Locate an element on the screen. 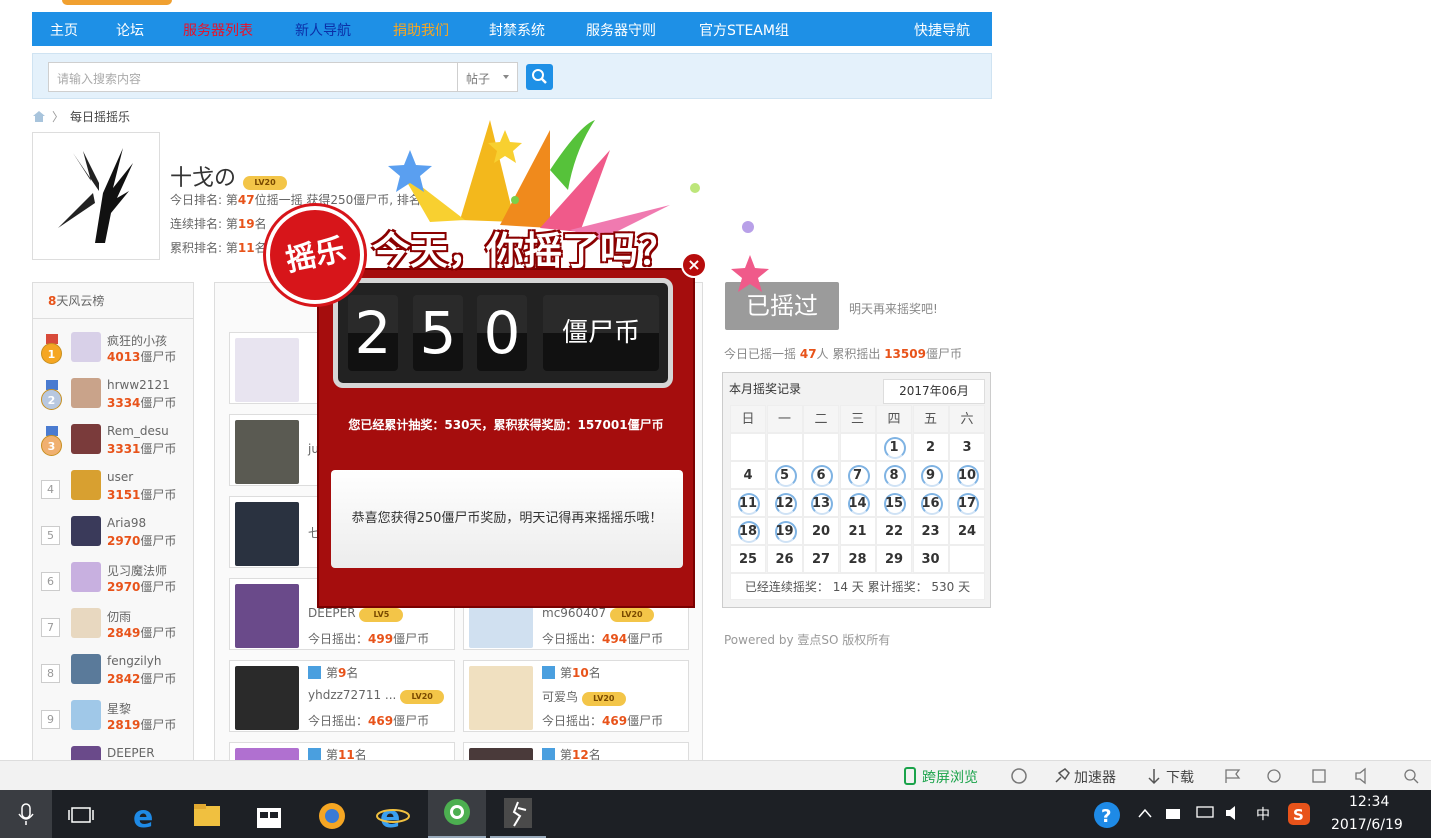 The width and height of the screenshot is (1431, 838). rank-number: 4 is located at coordinates (50, 489).